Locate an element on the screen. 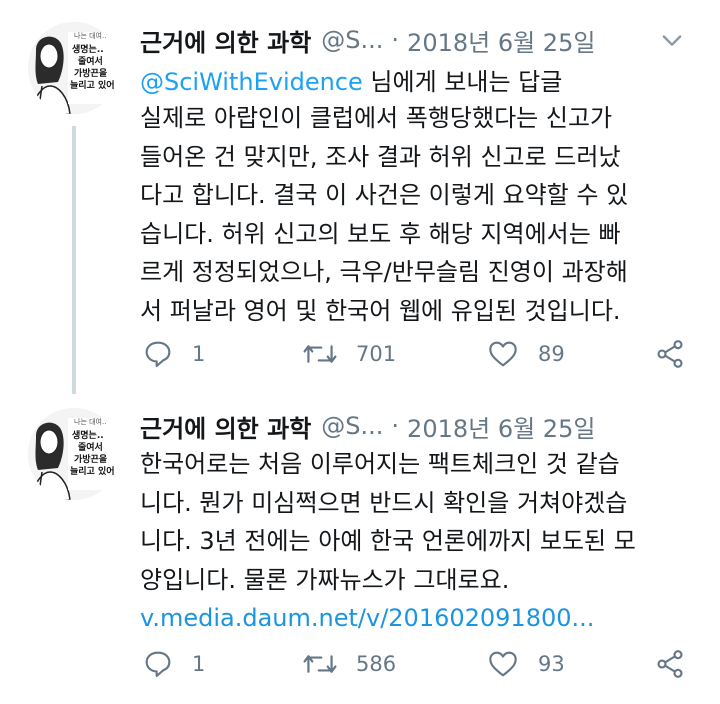 The image size is (720, 704). tweet-actions: 1 586 93 is located at coordinates (420, 664).